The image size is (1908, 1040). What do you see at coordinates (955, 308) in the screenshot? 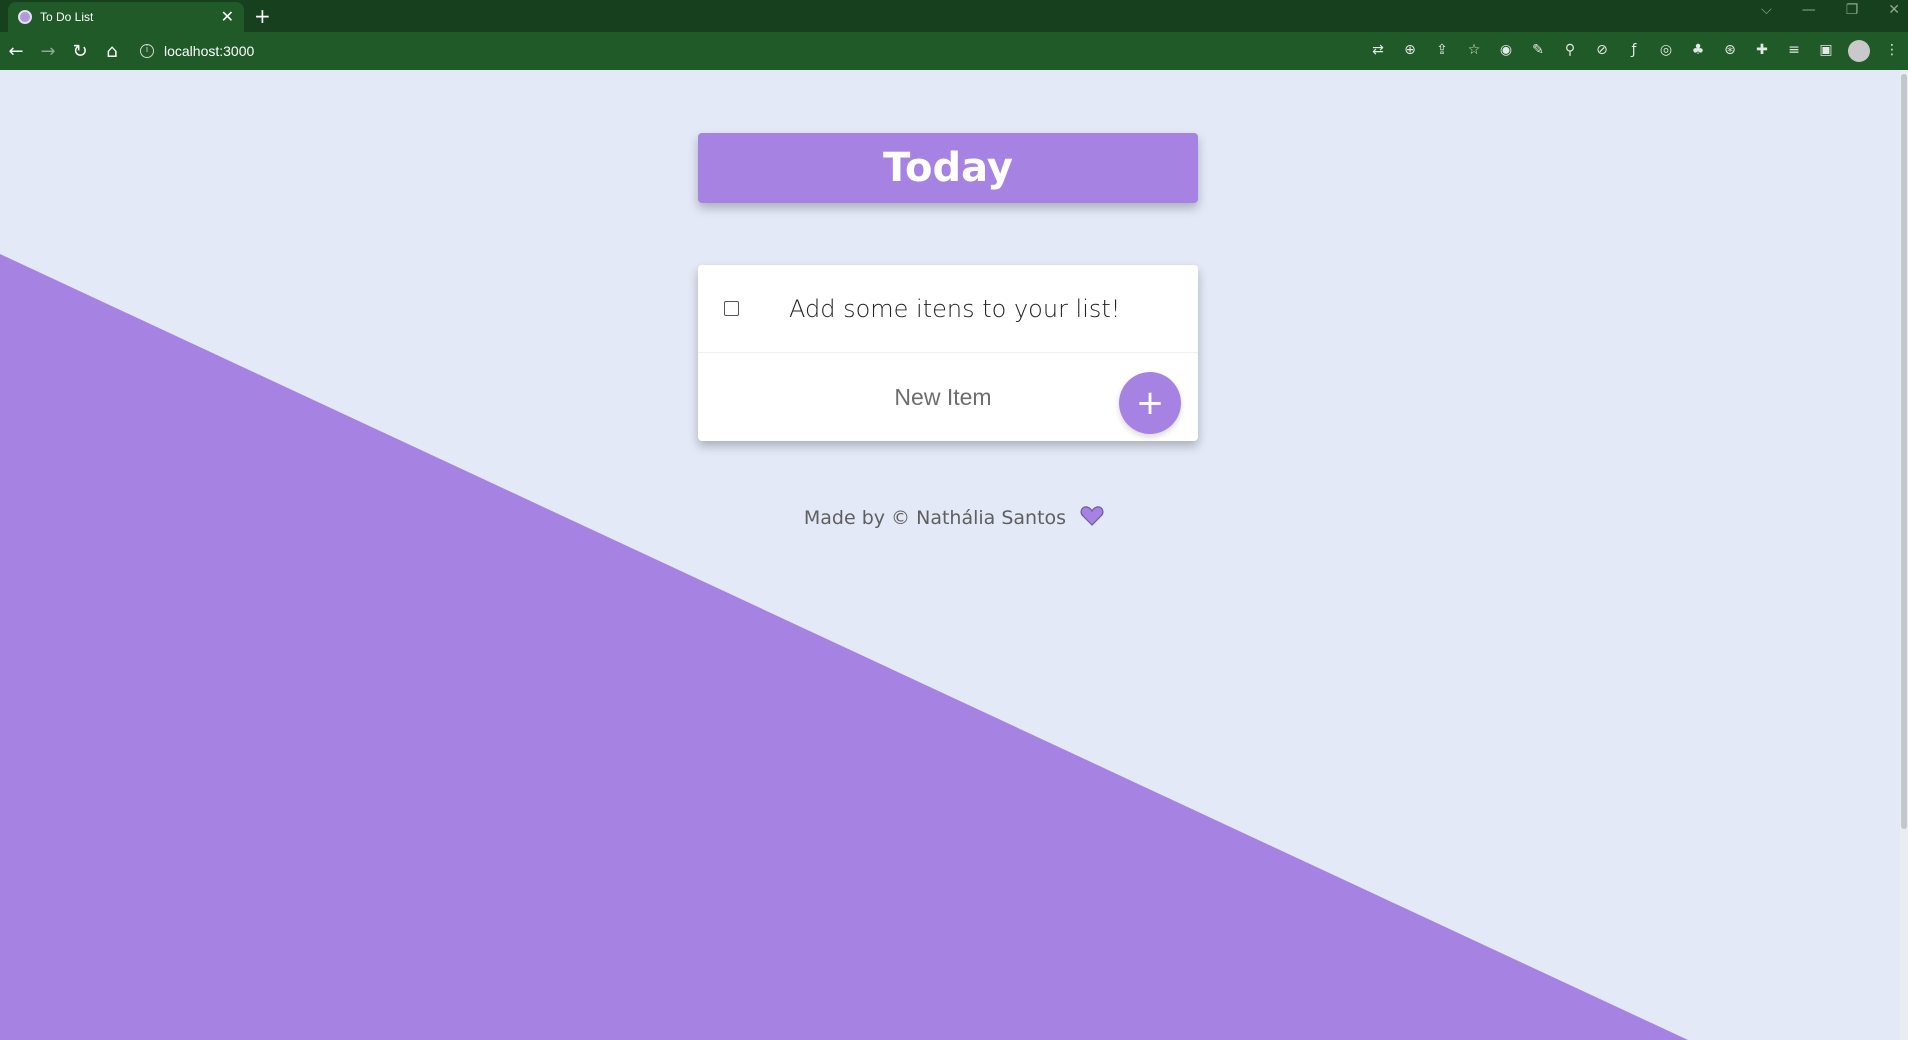
I see `item-text: Add some itens to your list!` at bounding box center [955, 308].